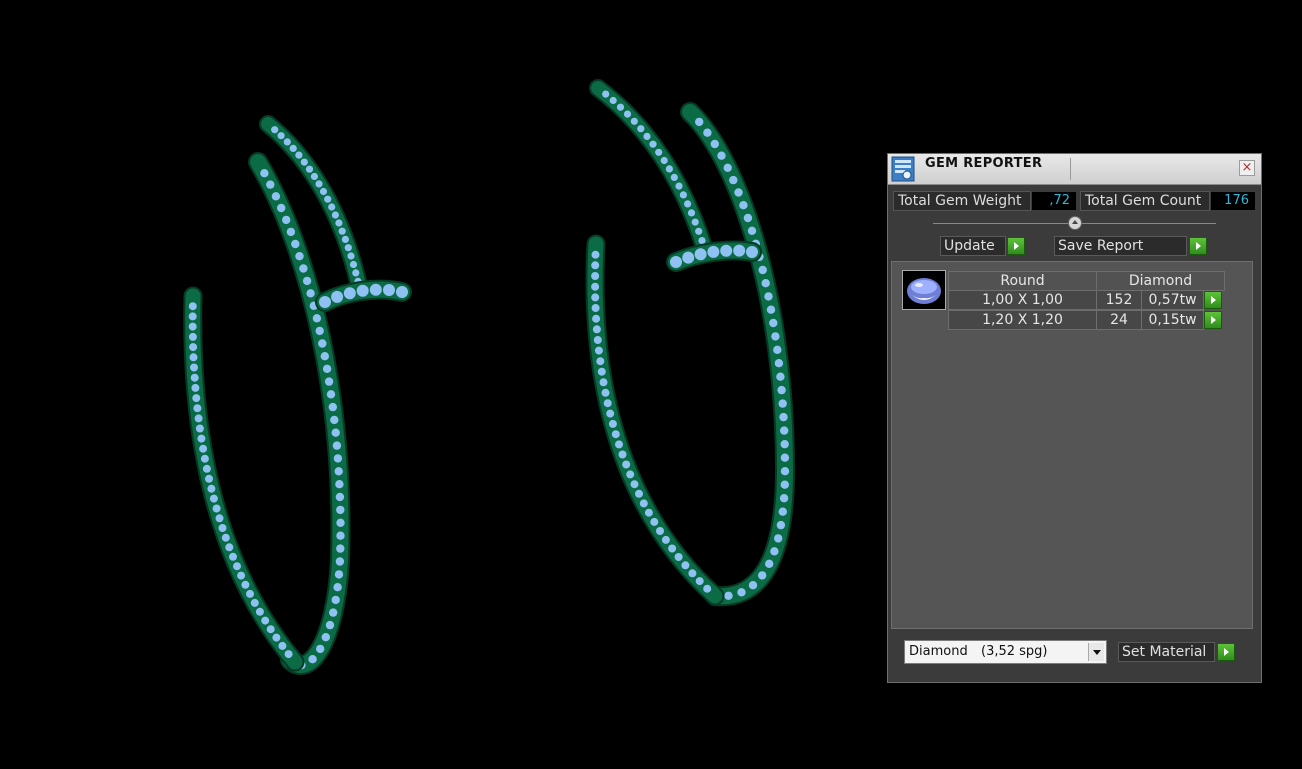  Describe the element at coordinates (1022, 320) in the screenshot. I see `row-2-size: 1,20 X 1,20` at that location.